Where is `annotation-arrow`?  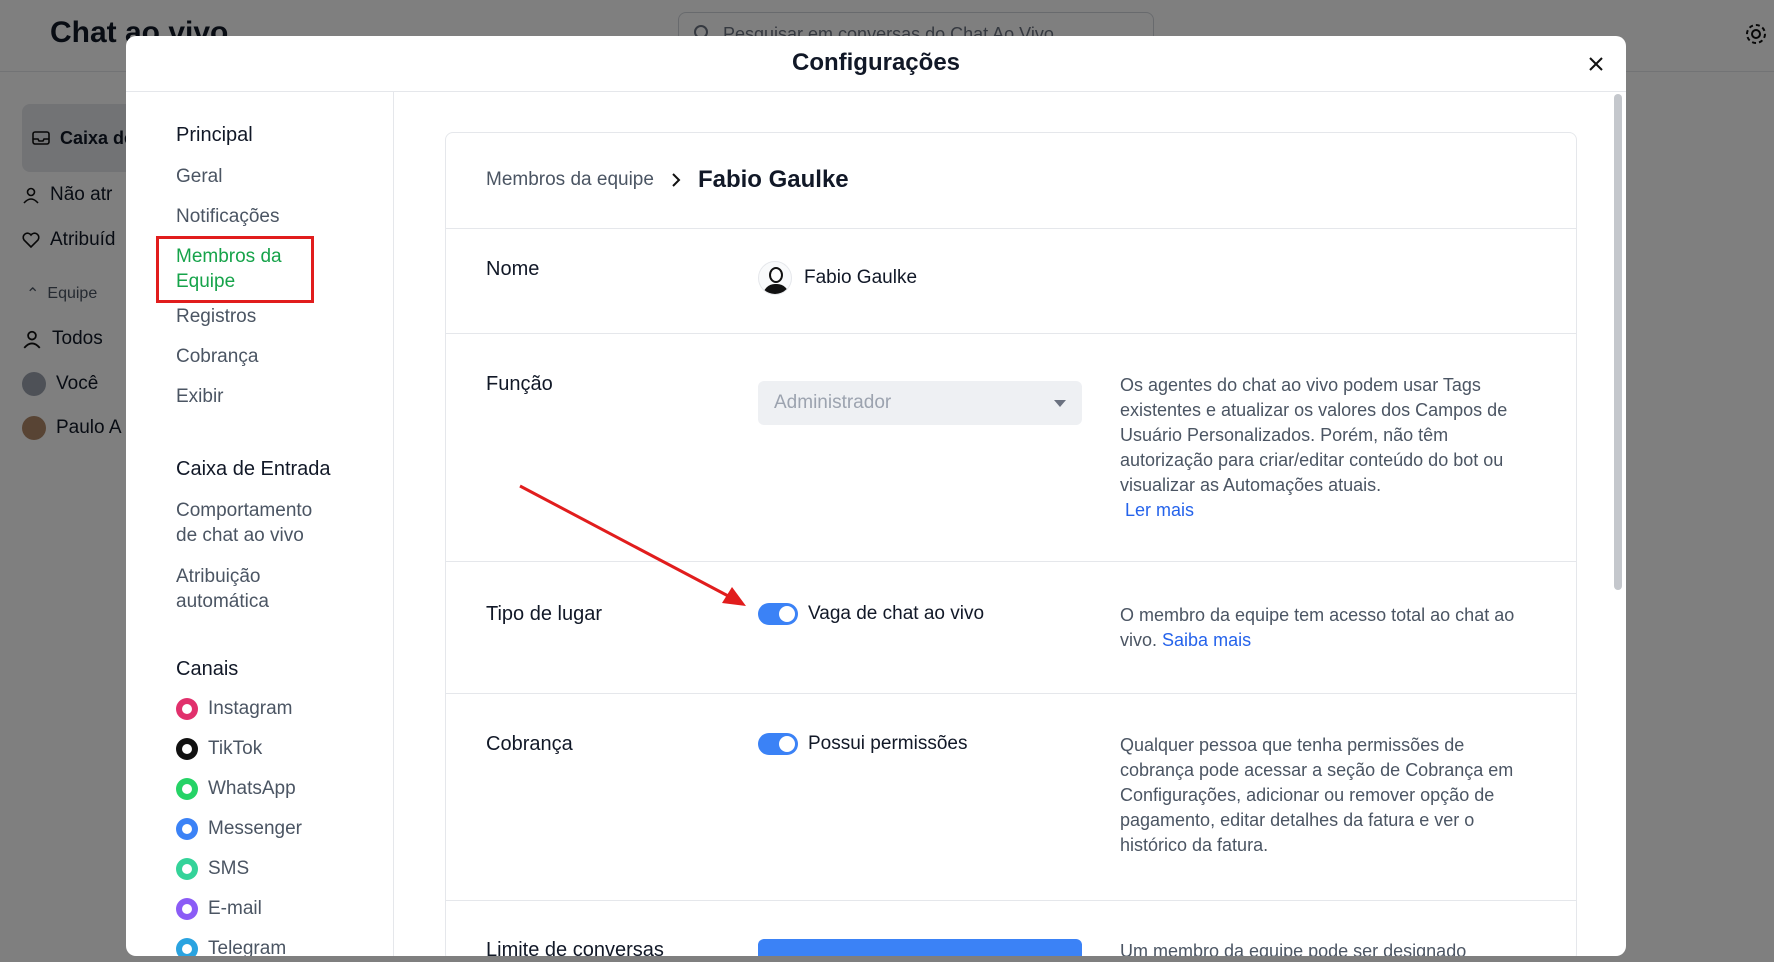 annotation-arrow is located at coordinates (632, 545).